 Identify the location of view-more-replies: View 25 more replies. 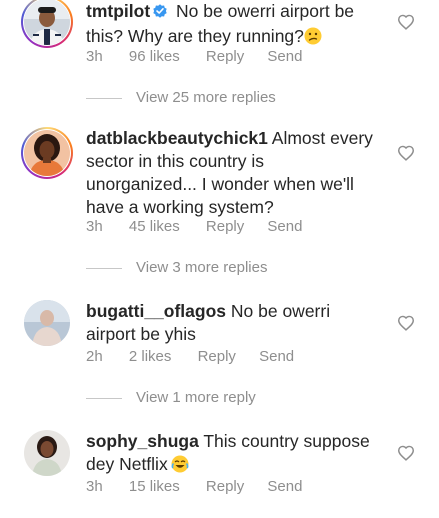
(181, 97).